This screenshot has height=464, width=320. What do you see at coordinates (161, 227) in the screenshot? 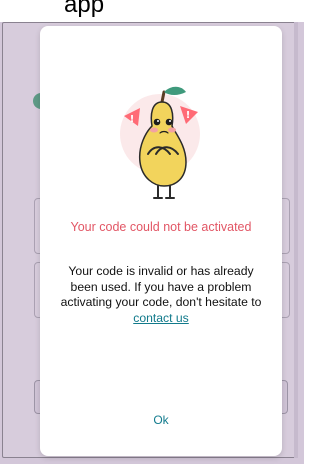
I see `dialog-title: Your code could not be activated` at bounding box center [161, 227].